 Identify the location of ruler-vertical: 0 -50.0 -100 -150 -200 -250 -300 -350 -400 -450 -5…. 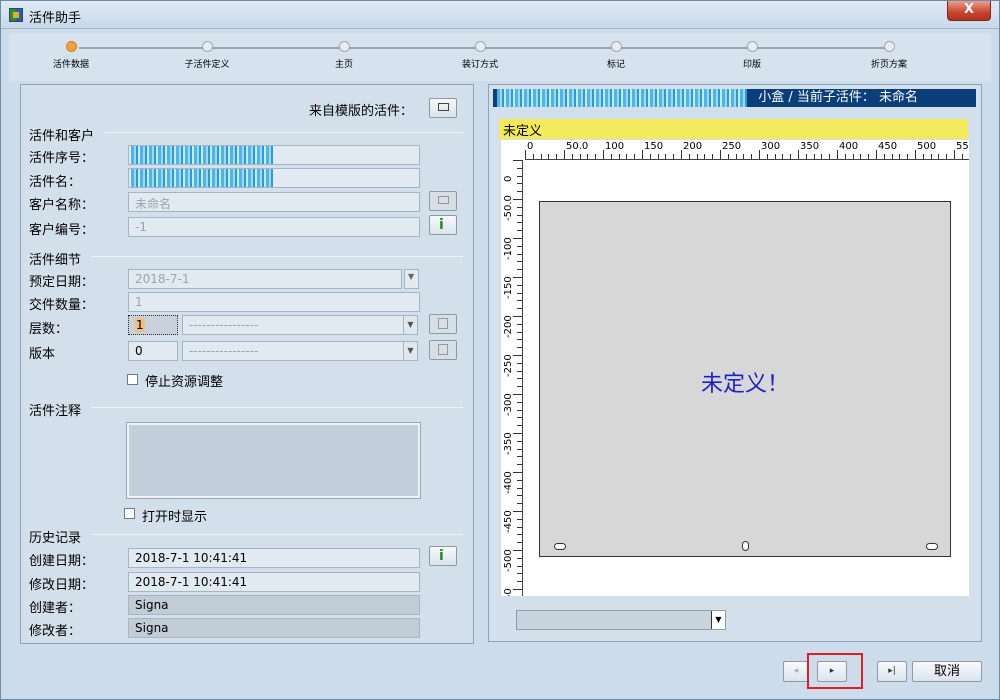
(512, 378).